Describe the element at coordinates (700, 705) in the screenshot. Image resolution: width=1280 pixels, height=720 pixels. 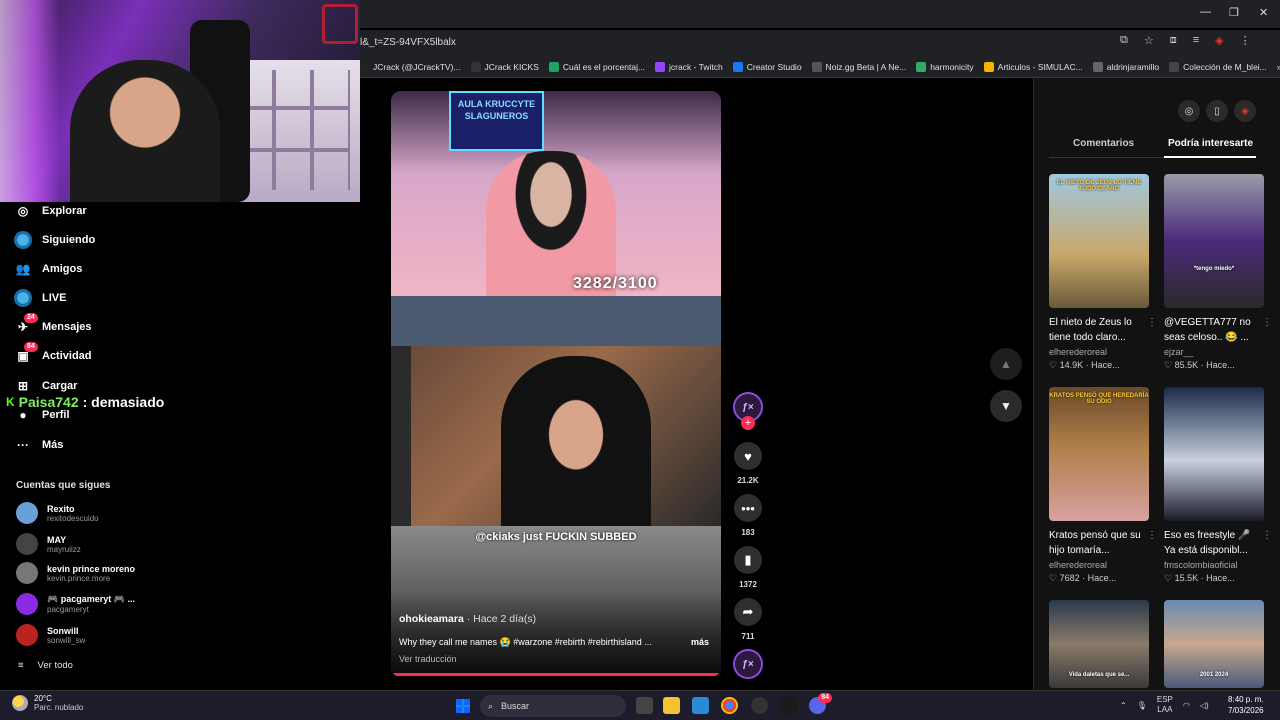
I see `mail-icon` at that location.